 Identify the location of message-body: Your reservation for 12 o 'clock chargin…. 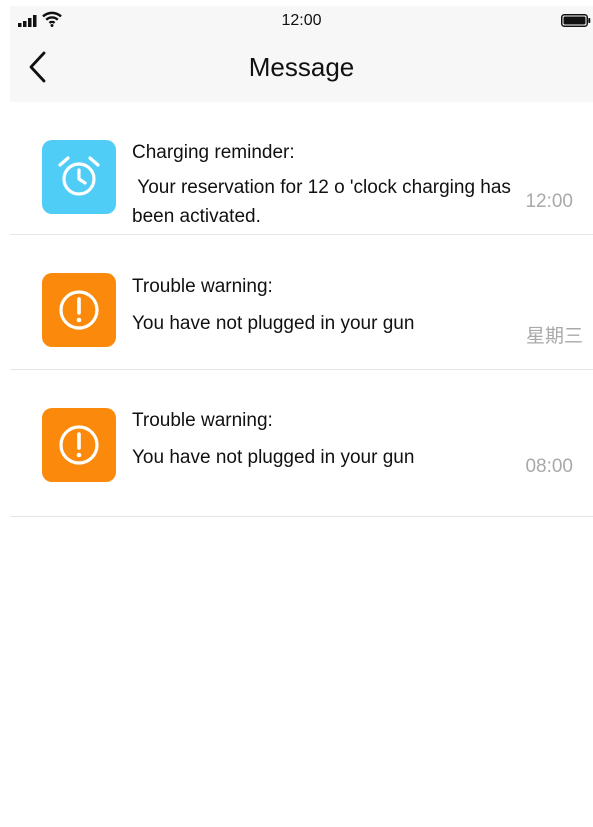
(324, 202).